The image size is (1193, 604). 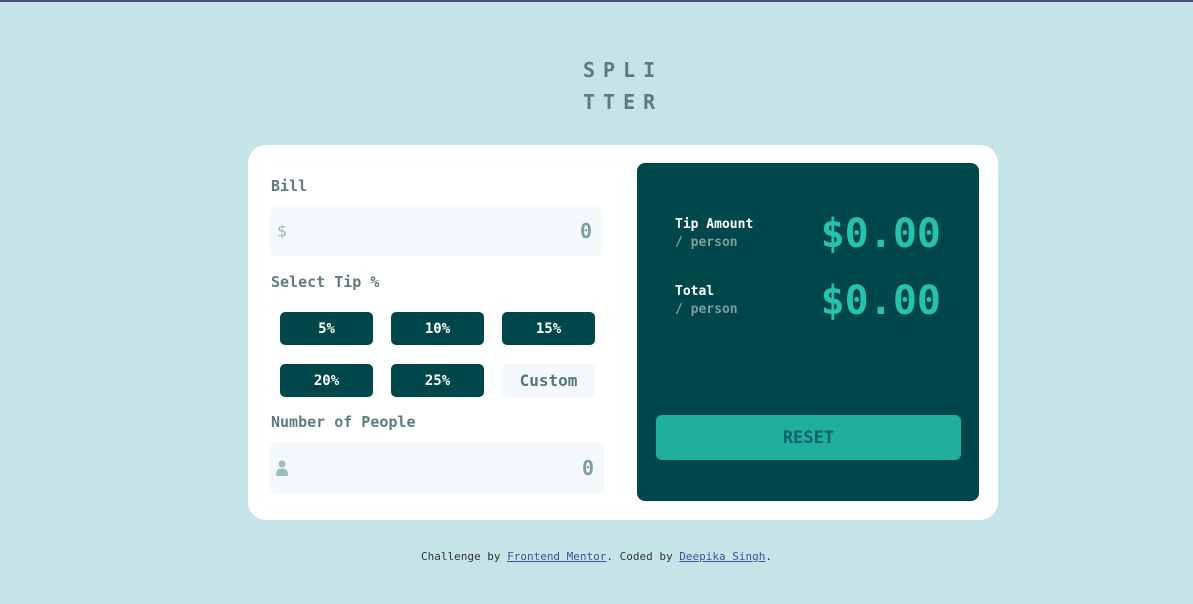 What do you see at coordinates (585, 231) in the screenshot?
I see `bill-value: 0` at bounding box center [585, 231].